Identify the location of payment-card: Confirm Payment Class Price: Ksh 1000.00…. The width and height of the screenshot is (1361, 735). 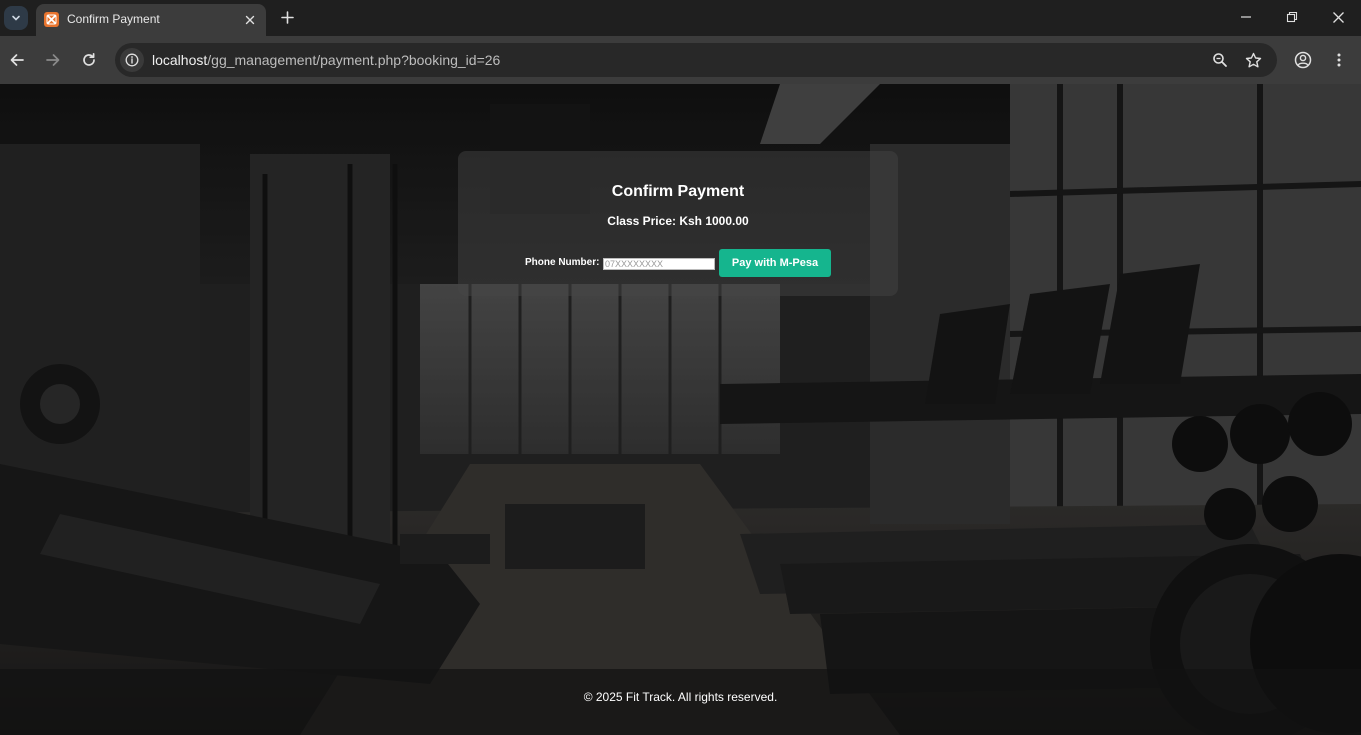
(678, 223).